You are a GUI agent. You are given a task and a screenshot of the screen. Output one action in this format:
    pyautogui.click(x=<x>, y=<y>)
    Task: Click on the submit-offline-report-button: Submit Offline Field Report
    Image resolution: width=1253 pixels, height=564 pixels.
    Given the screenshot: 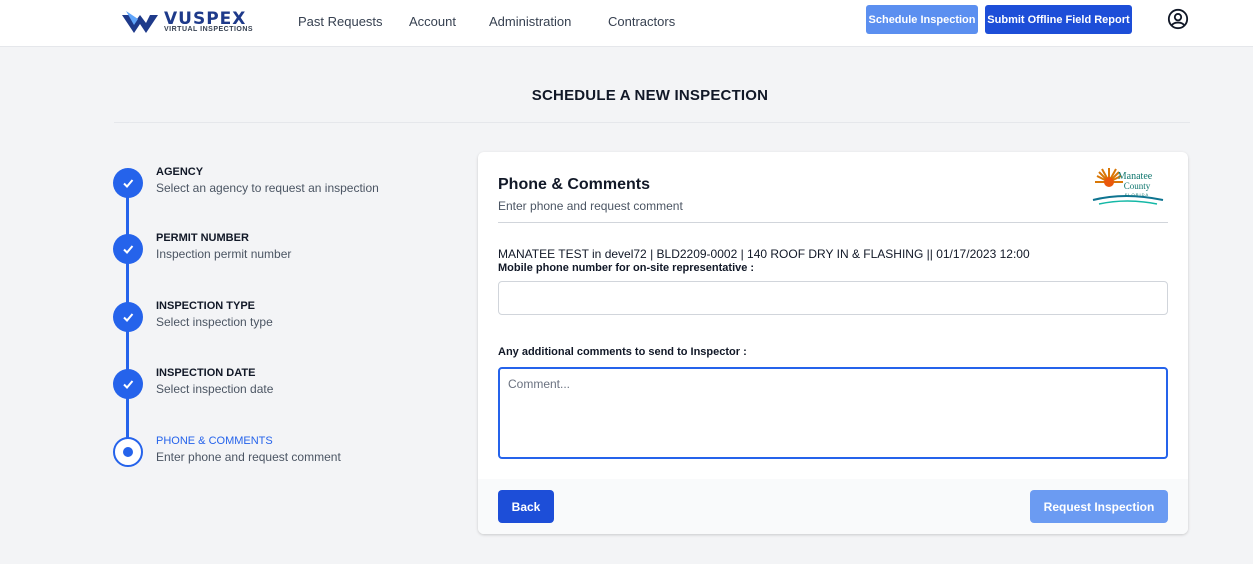 What is the action you would take?
    pyautogui.click(x=1058, y=19)
    